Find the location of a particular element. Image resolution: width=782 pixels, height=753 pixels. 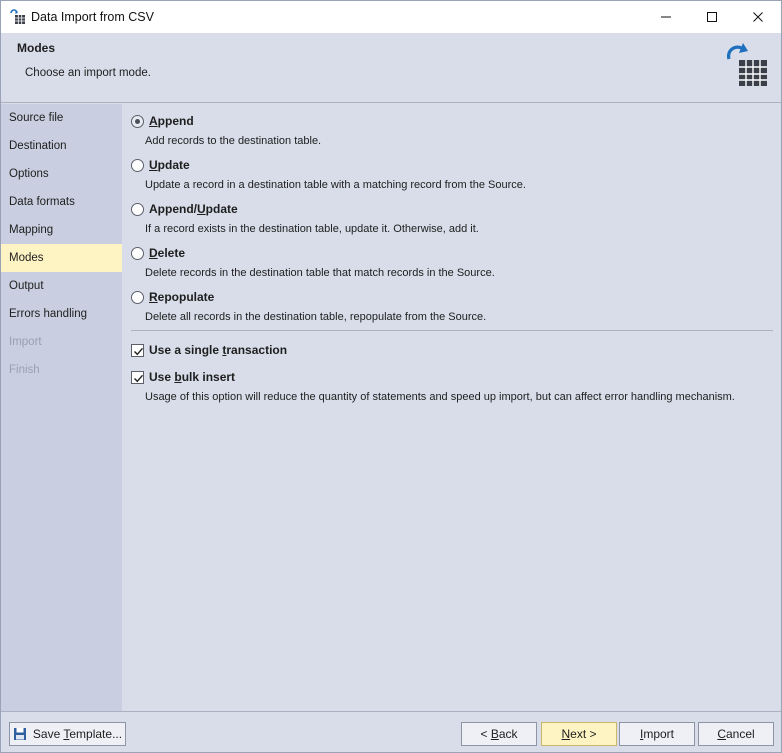

minimize-icon is located at coordinates (666, 17).